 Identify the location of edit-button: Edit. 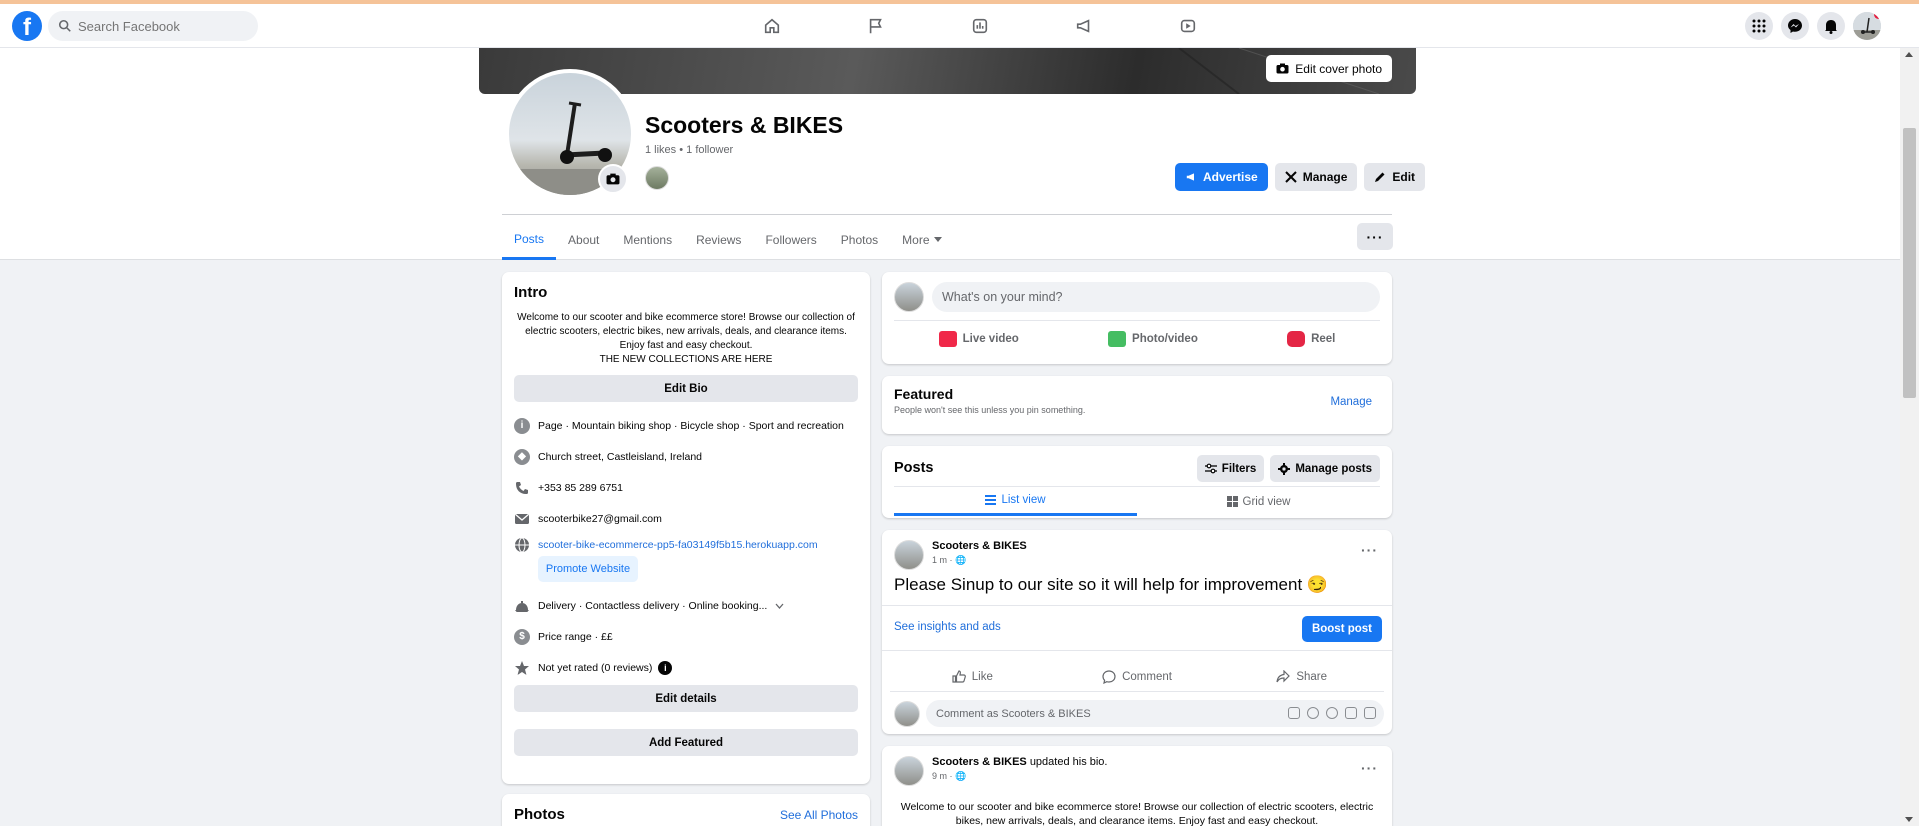
(1395, 177).